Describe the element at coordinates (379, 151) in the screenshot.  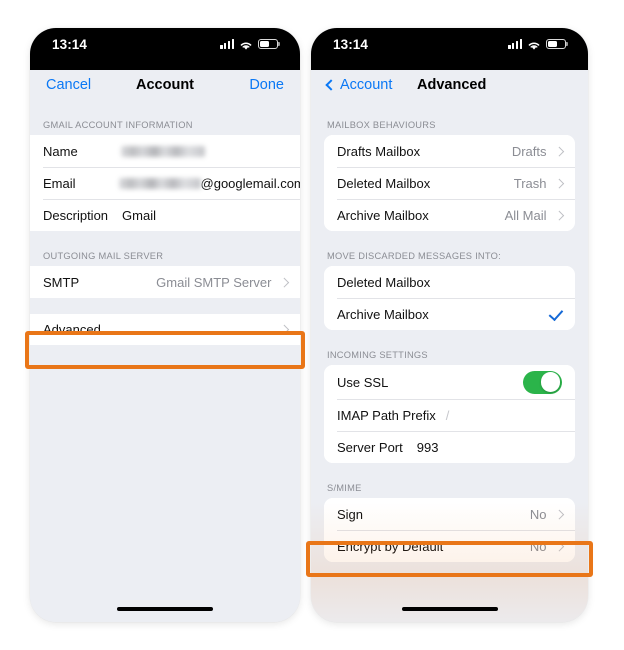
I see `row-label-drafts-mailbox: Drafts Mailbox` at that location.